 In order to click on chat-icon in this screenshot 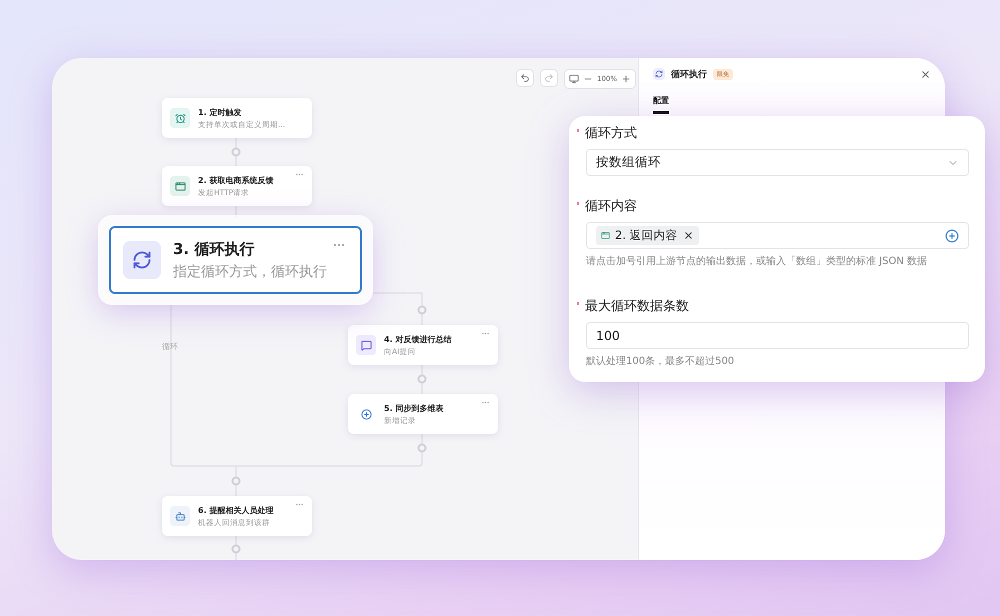, I will do `click(366, 345)`.